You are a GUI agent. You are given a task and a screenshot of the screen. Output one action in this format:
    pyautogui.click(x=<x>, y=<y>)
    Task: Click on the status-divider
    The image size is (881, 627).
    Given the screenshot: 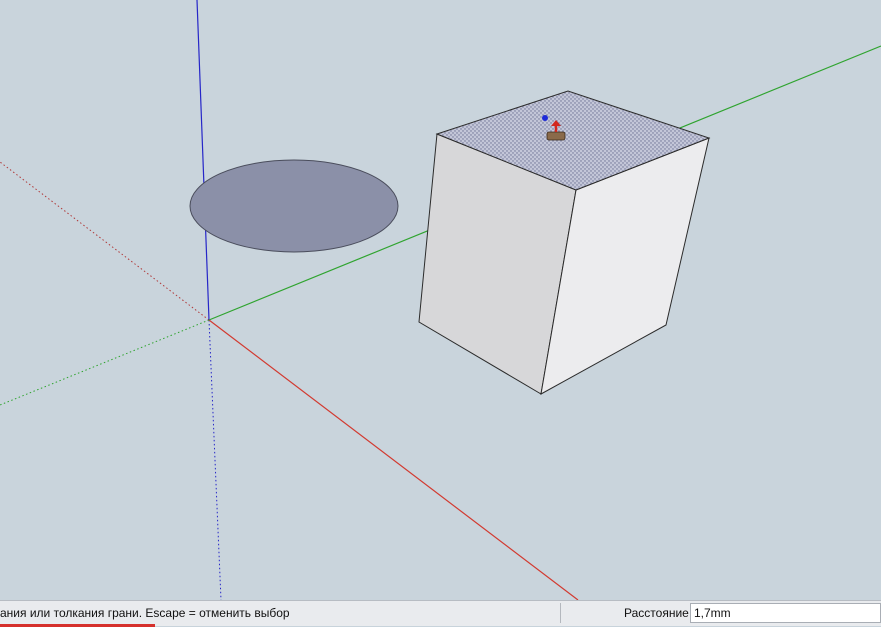 What is the action you would take?
    pyautogui.click(x=560, y=613)
    